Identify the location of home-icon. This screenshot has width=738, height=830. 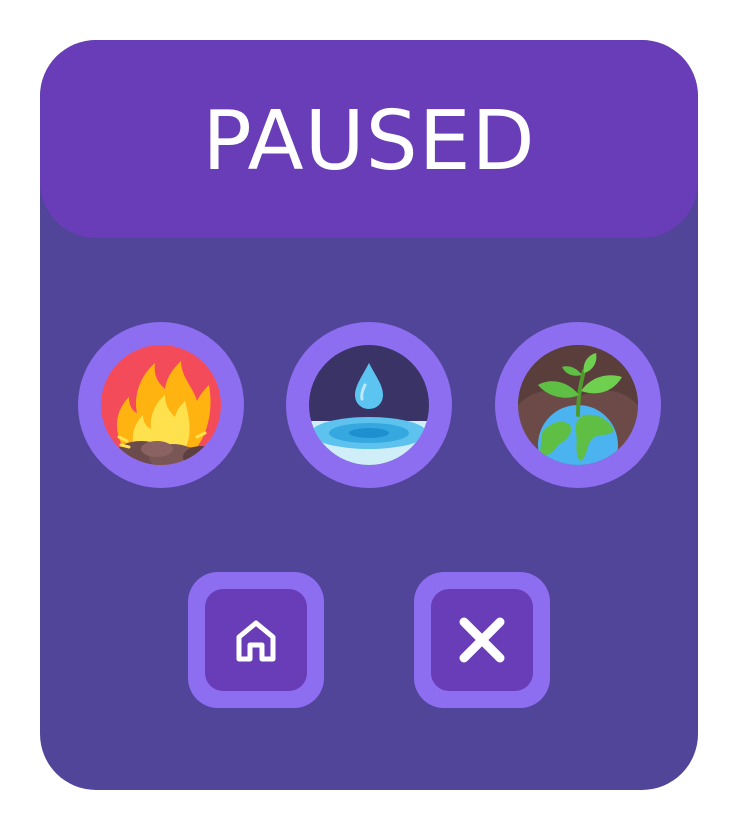
(256, 641).